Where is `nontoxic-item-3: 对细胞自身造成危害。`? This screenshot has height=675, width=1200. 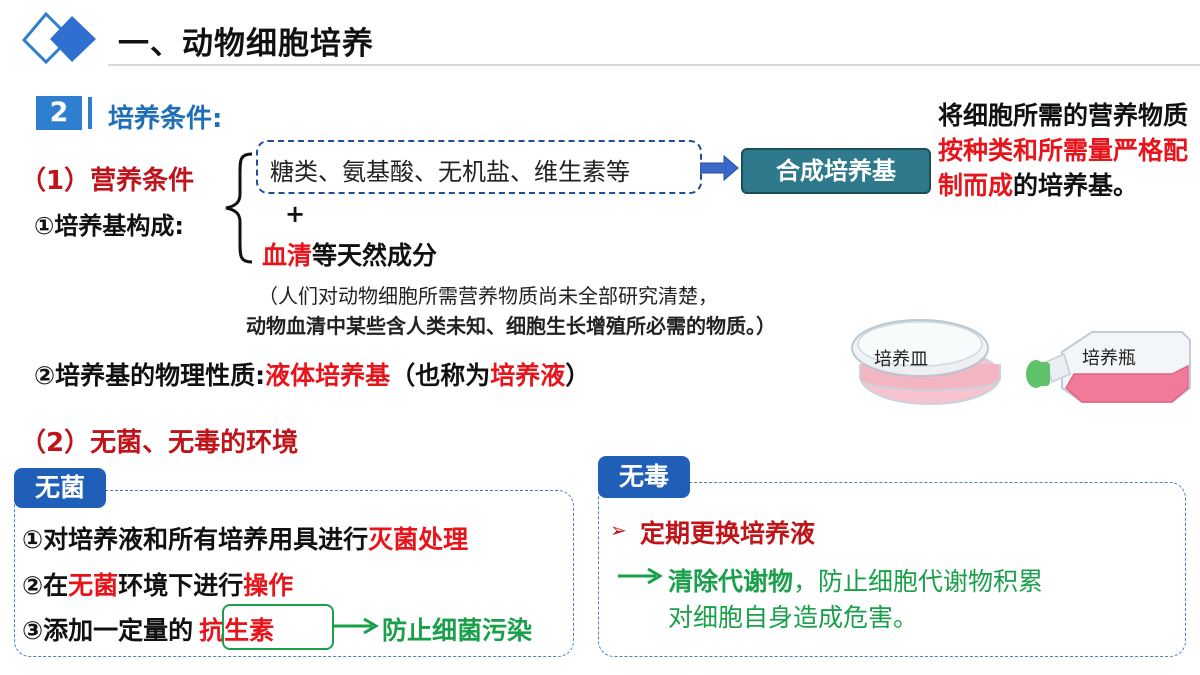
nontoxic-item-3: 对细胞自身造成危害。 is located at coordinates (793, 617).